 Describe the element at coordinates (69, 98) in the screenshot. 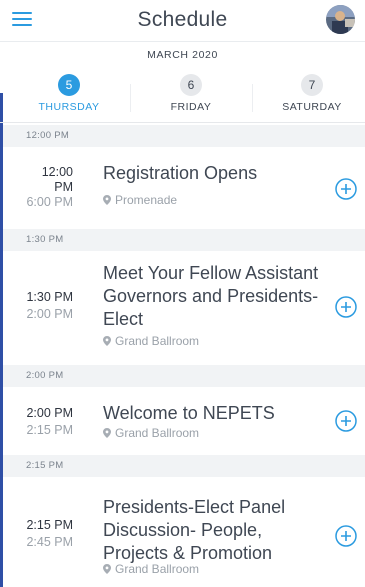

I see `tab-thursday: 5 THURSDAY` at that location.